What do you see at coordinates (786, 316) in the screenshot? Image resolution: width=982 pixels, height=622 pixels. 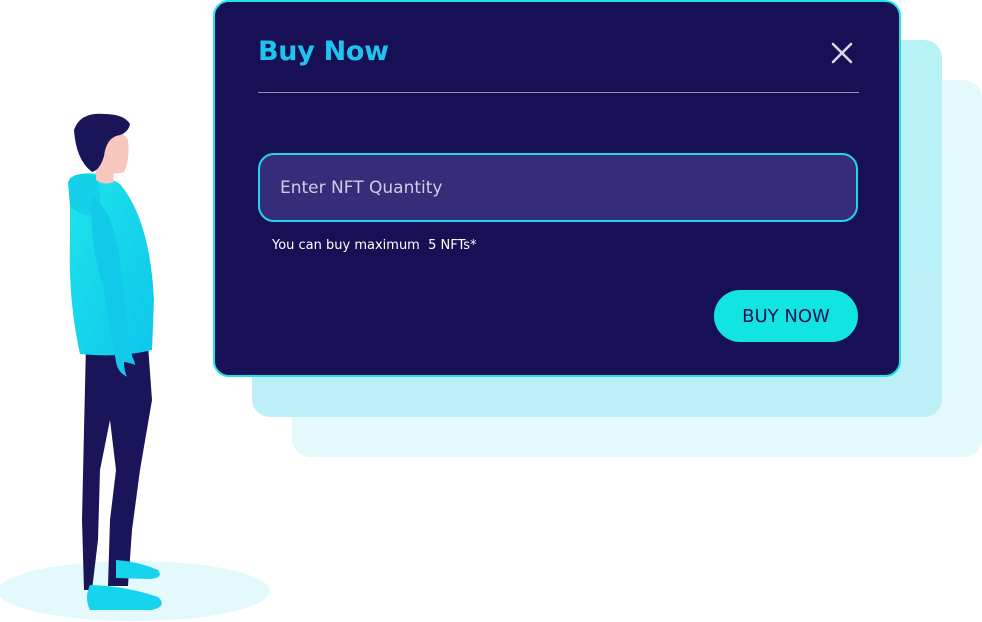 I see `buy-now-button: BUY NOW` at bounding box center [786, 316].